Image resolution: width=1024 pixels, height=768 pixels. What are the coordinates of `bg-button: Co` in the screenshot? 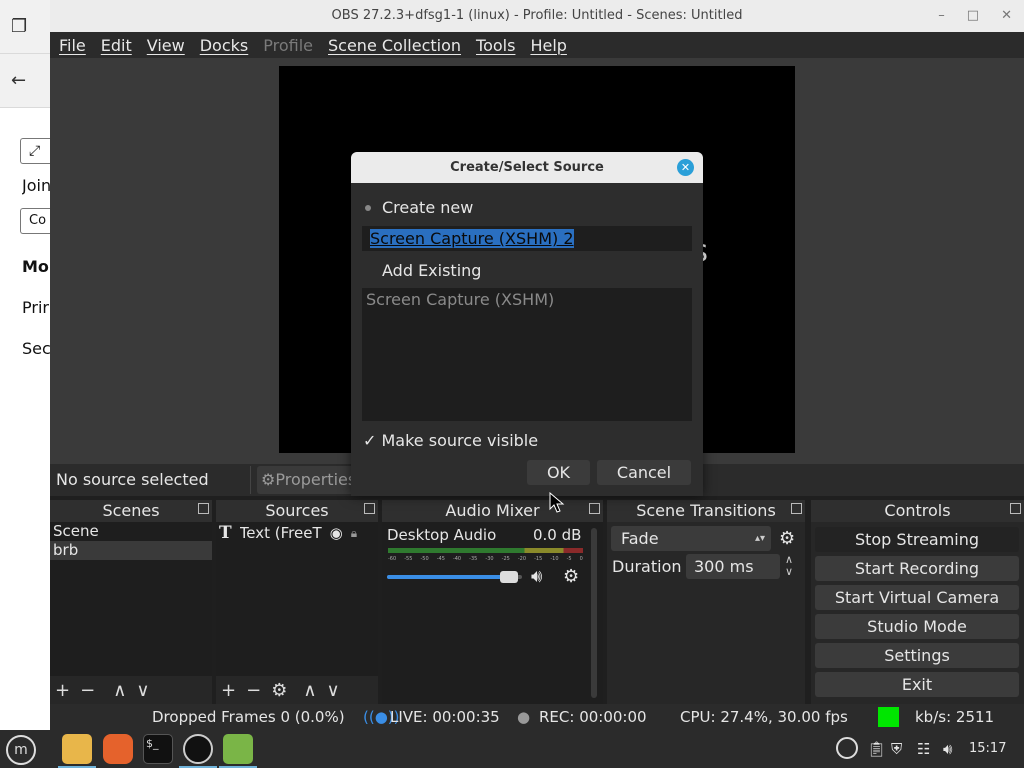 It's located at (35, 221).